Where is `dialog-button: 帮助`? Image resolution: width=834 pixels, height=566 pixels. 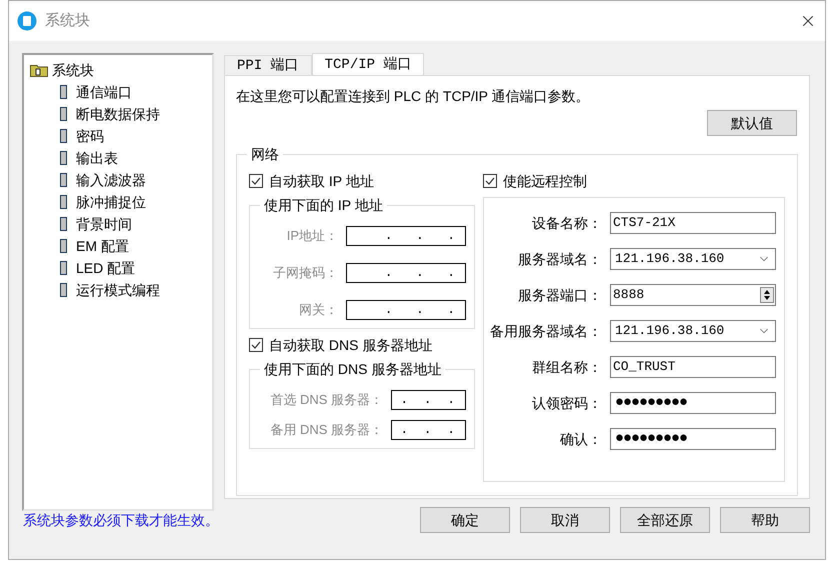 dialog-button: 帮助 is located at coordinates (765, 520).